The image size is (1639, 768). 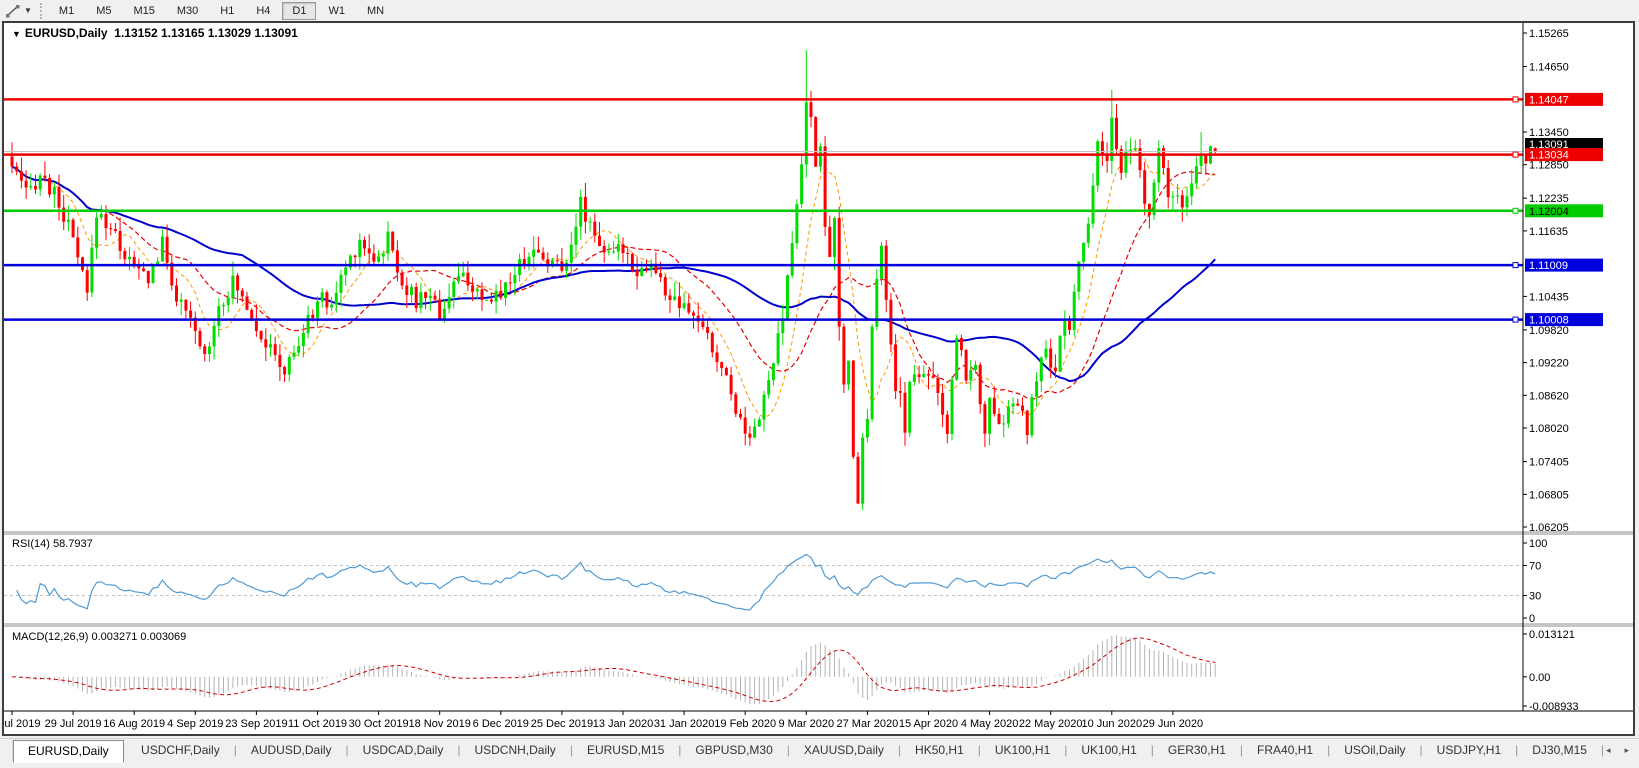 What do you see at coordinates (733, 750) in the screenshot?
I see `chart-tab-gbpusd-m30: GBPUSD,M30` at bounding box center [733, 750].